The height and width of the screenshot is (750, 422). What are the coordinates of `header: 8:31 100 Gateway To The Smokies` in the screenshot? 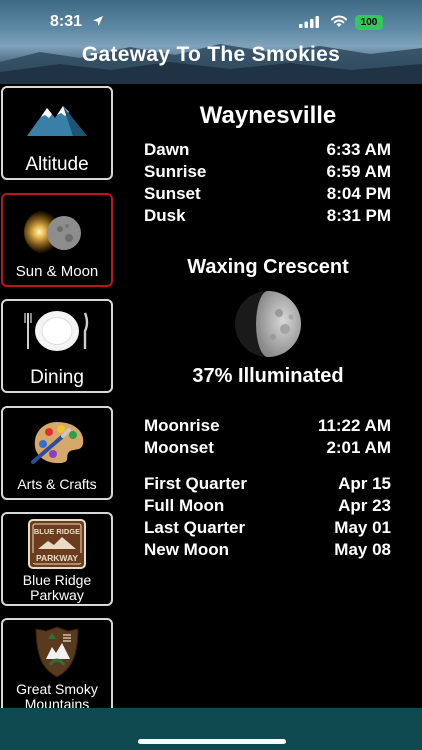 It's located at (211, 42).